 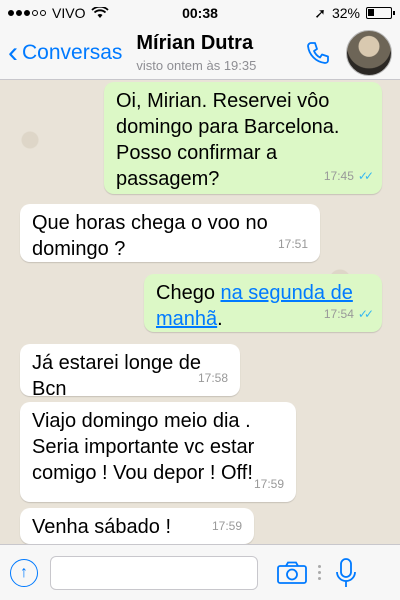 I want to click on location-arrow-icon: ➚, so click(x=320, y=12).